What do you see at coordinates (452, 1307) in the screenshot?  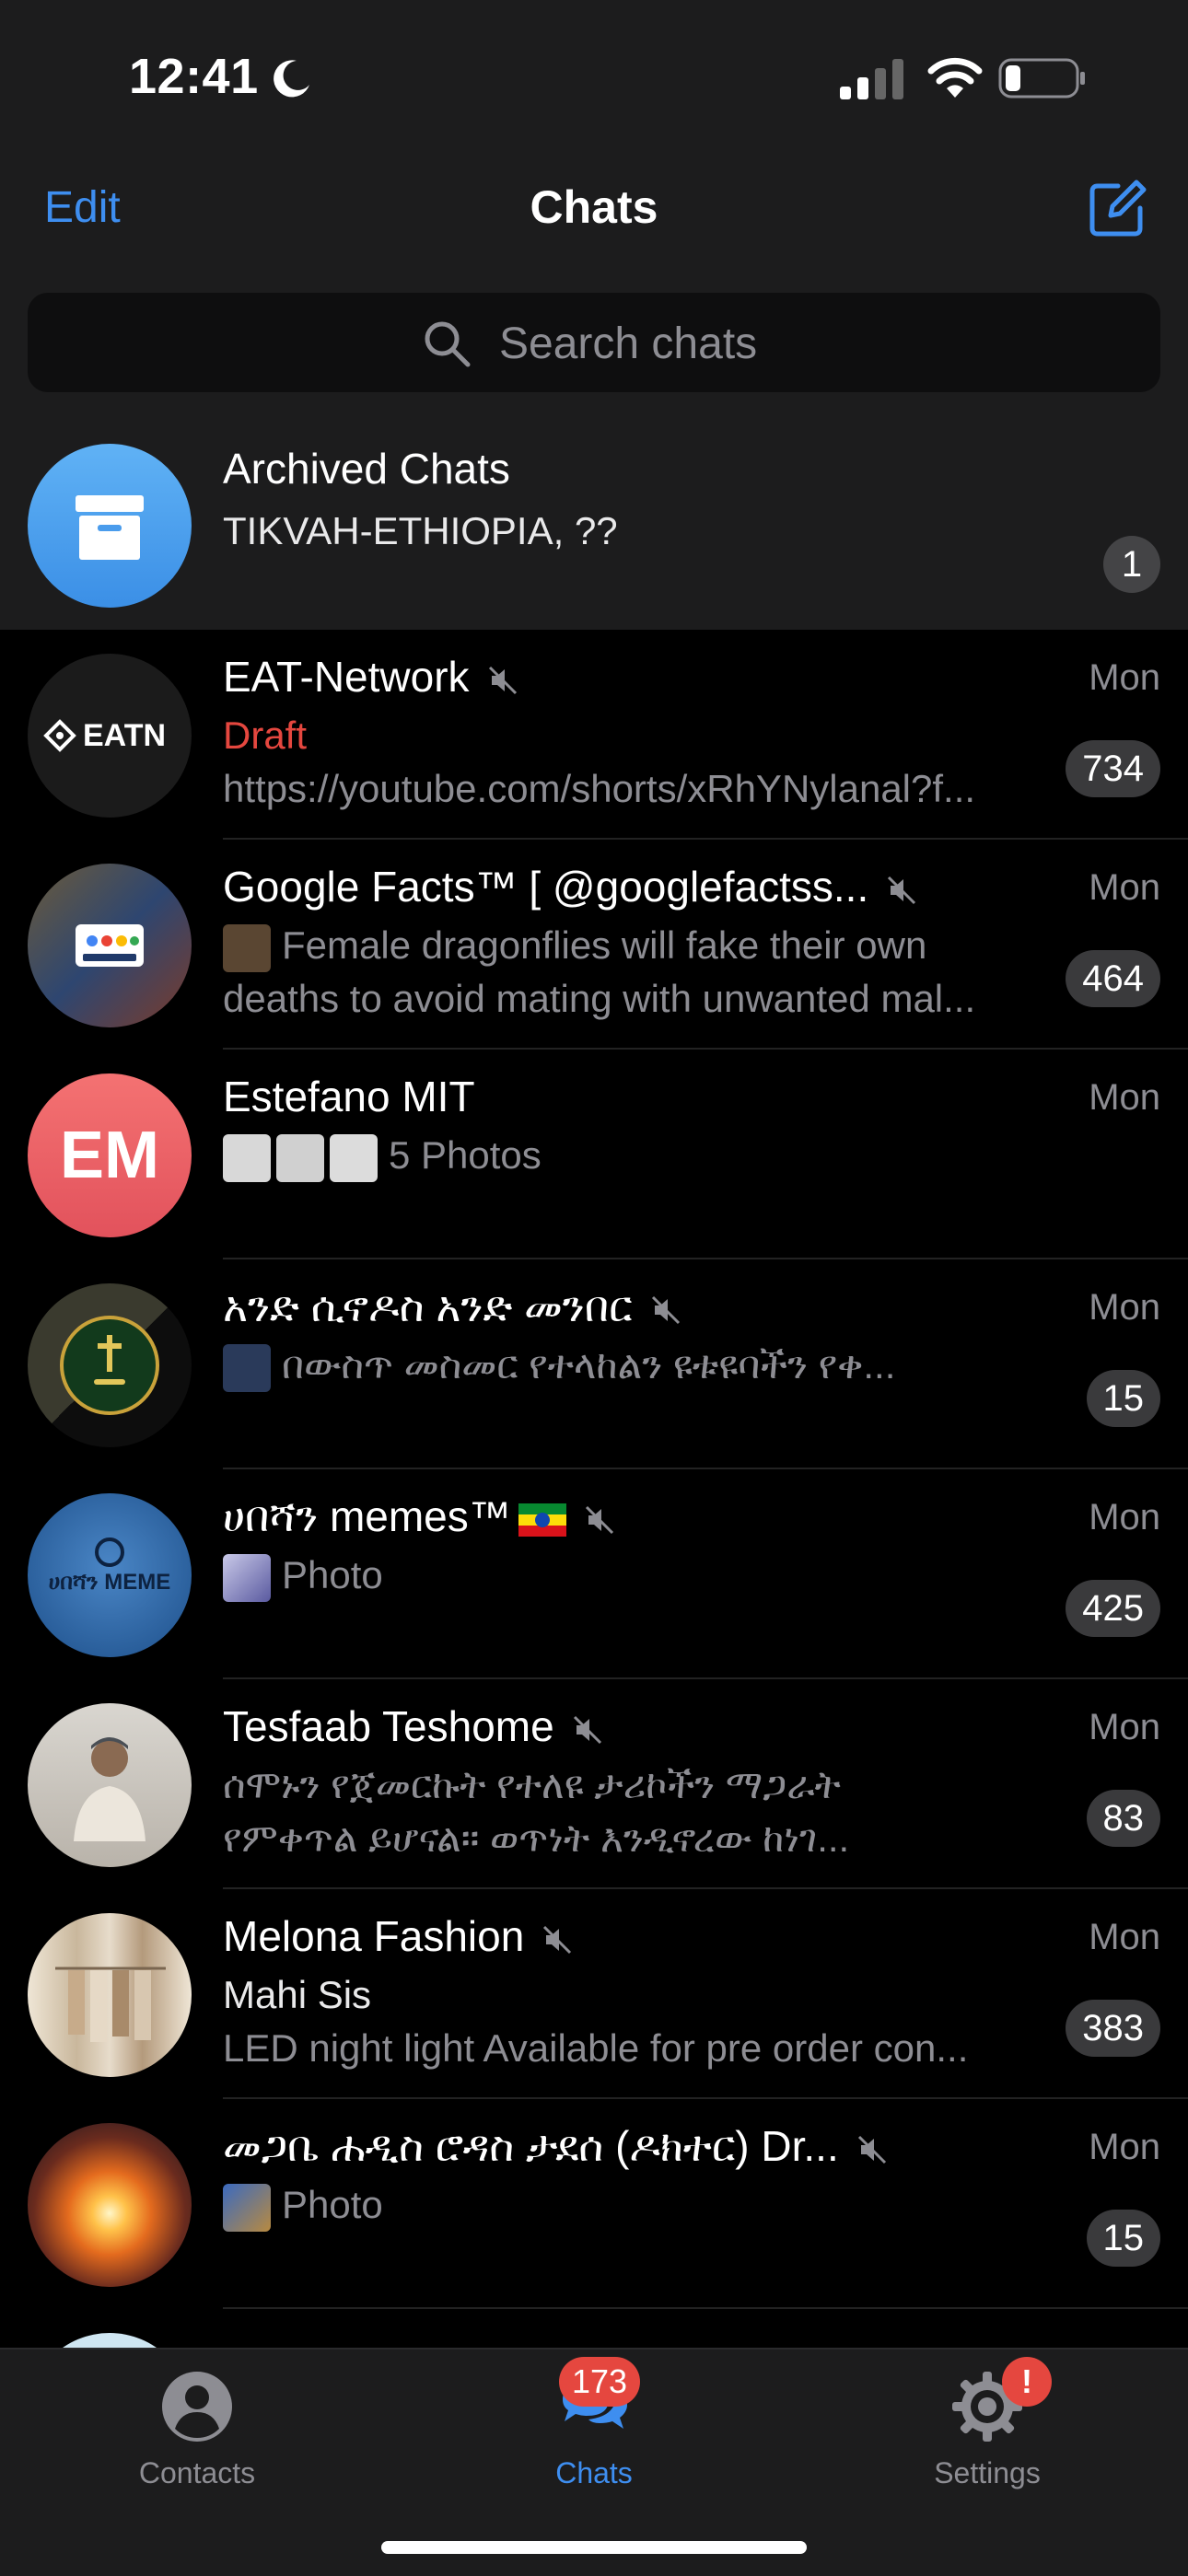 I see `chat-name: አንድ ሲኖዶስ አንድ መንበር` at bounding box center [452, 1307].